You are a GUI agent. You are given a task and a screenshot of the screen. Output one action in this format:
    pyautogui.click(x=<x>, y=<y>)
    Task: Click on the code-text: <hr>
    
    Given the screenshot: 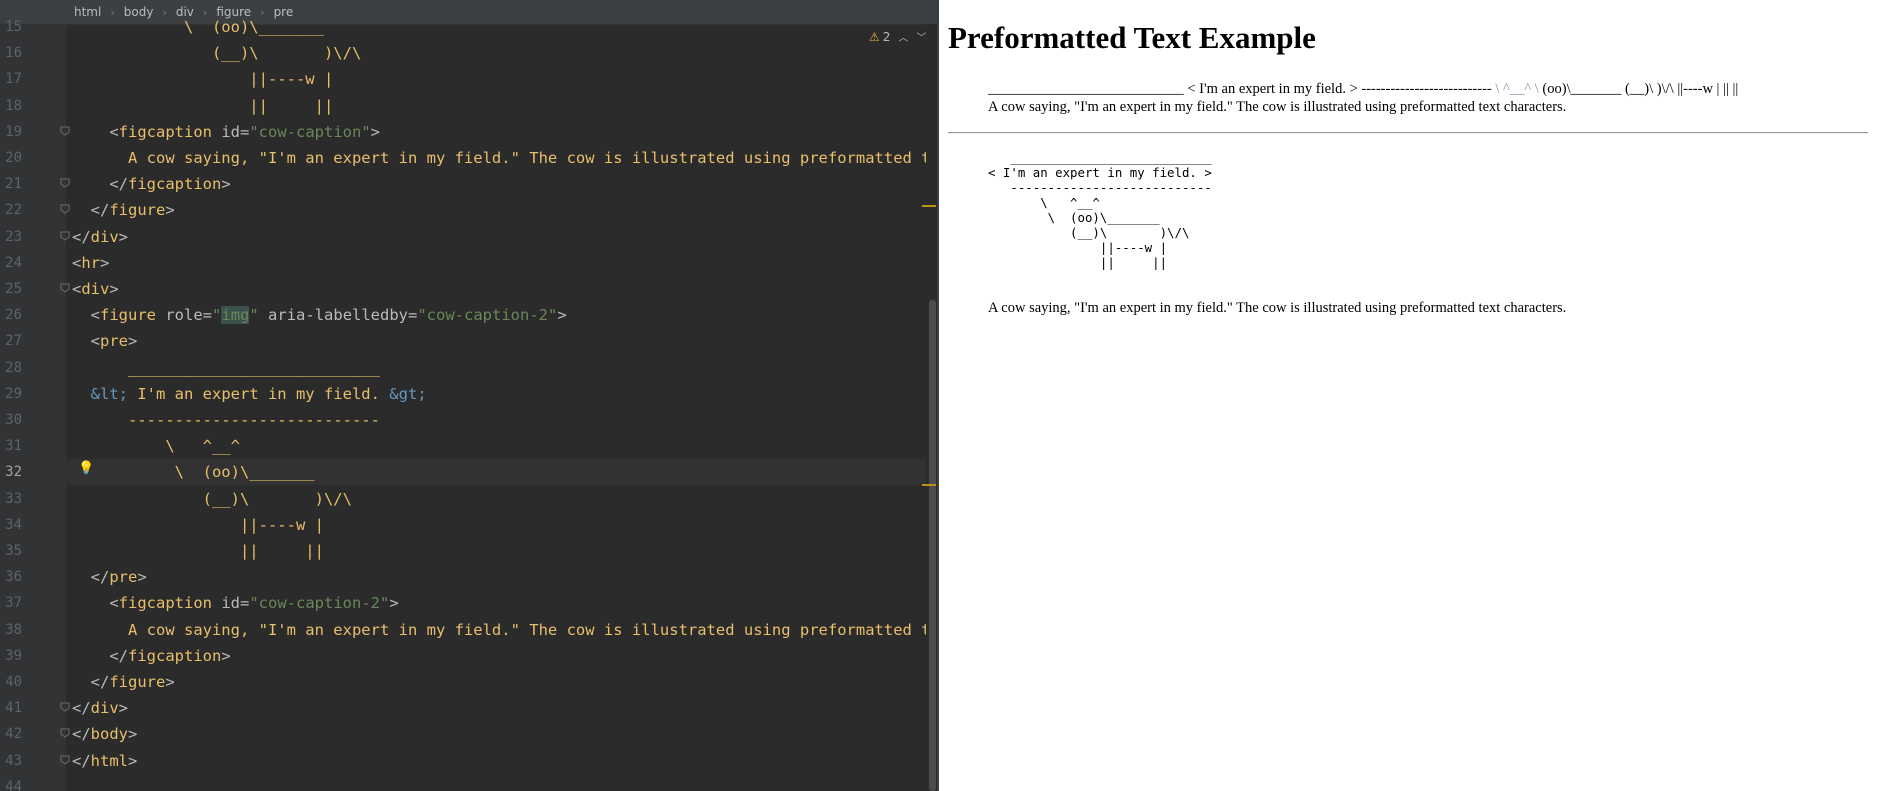 What is the action you would take?
    pyautogui.click(x=91, y=262)
    